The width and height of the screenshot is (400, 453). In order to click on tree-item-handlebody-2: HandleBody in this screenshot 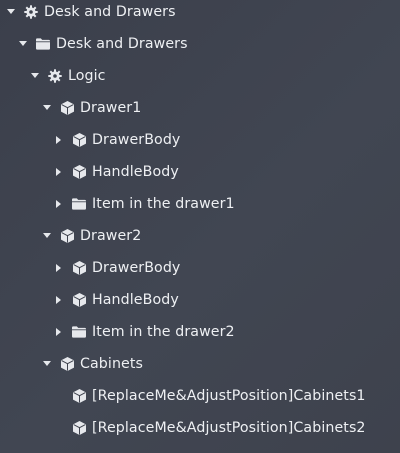, I will do `click(116, 300)`.